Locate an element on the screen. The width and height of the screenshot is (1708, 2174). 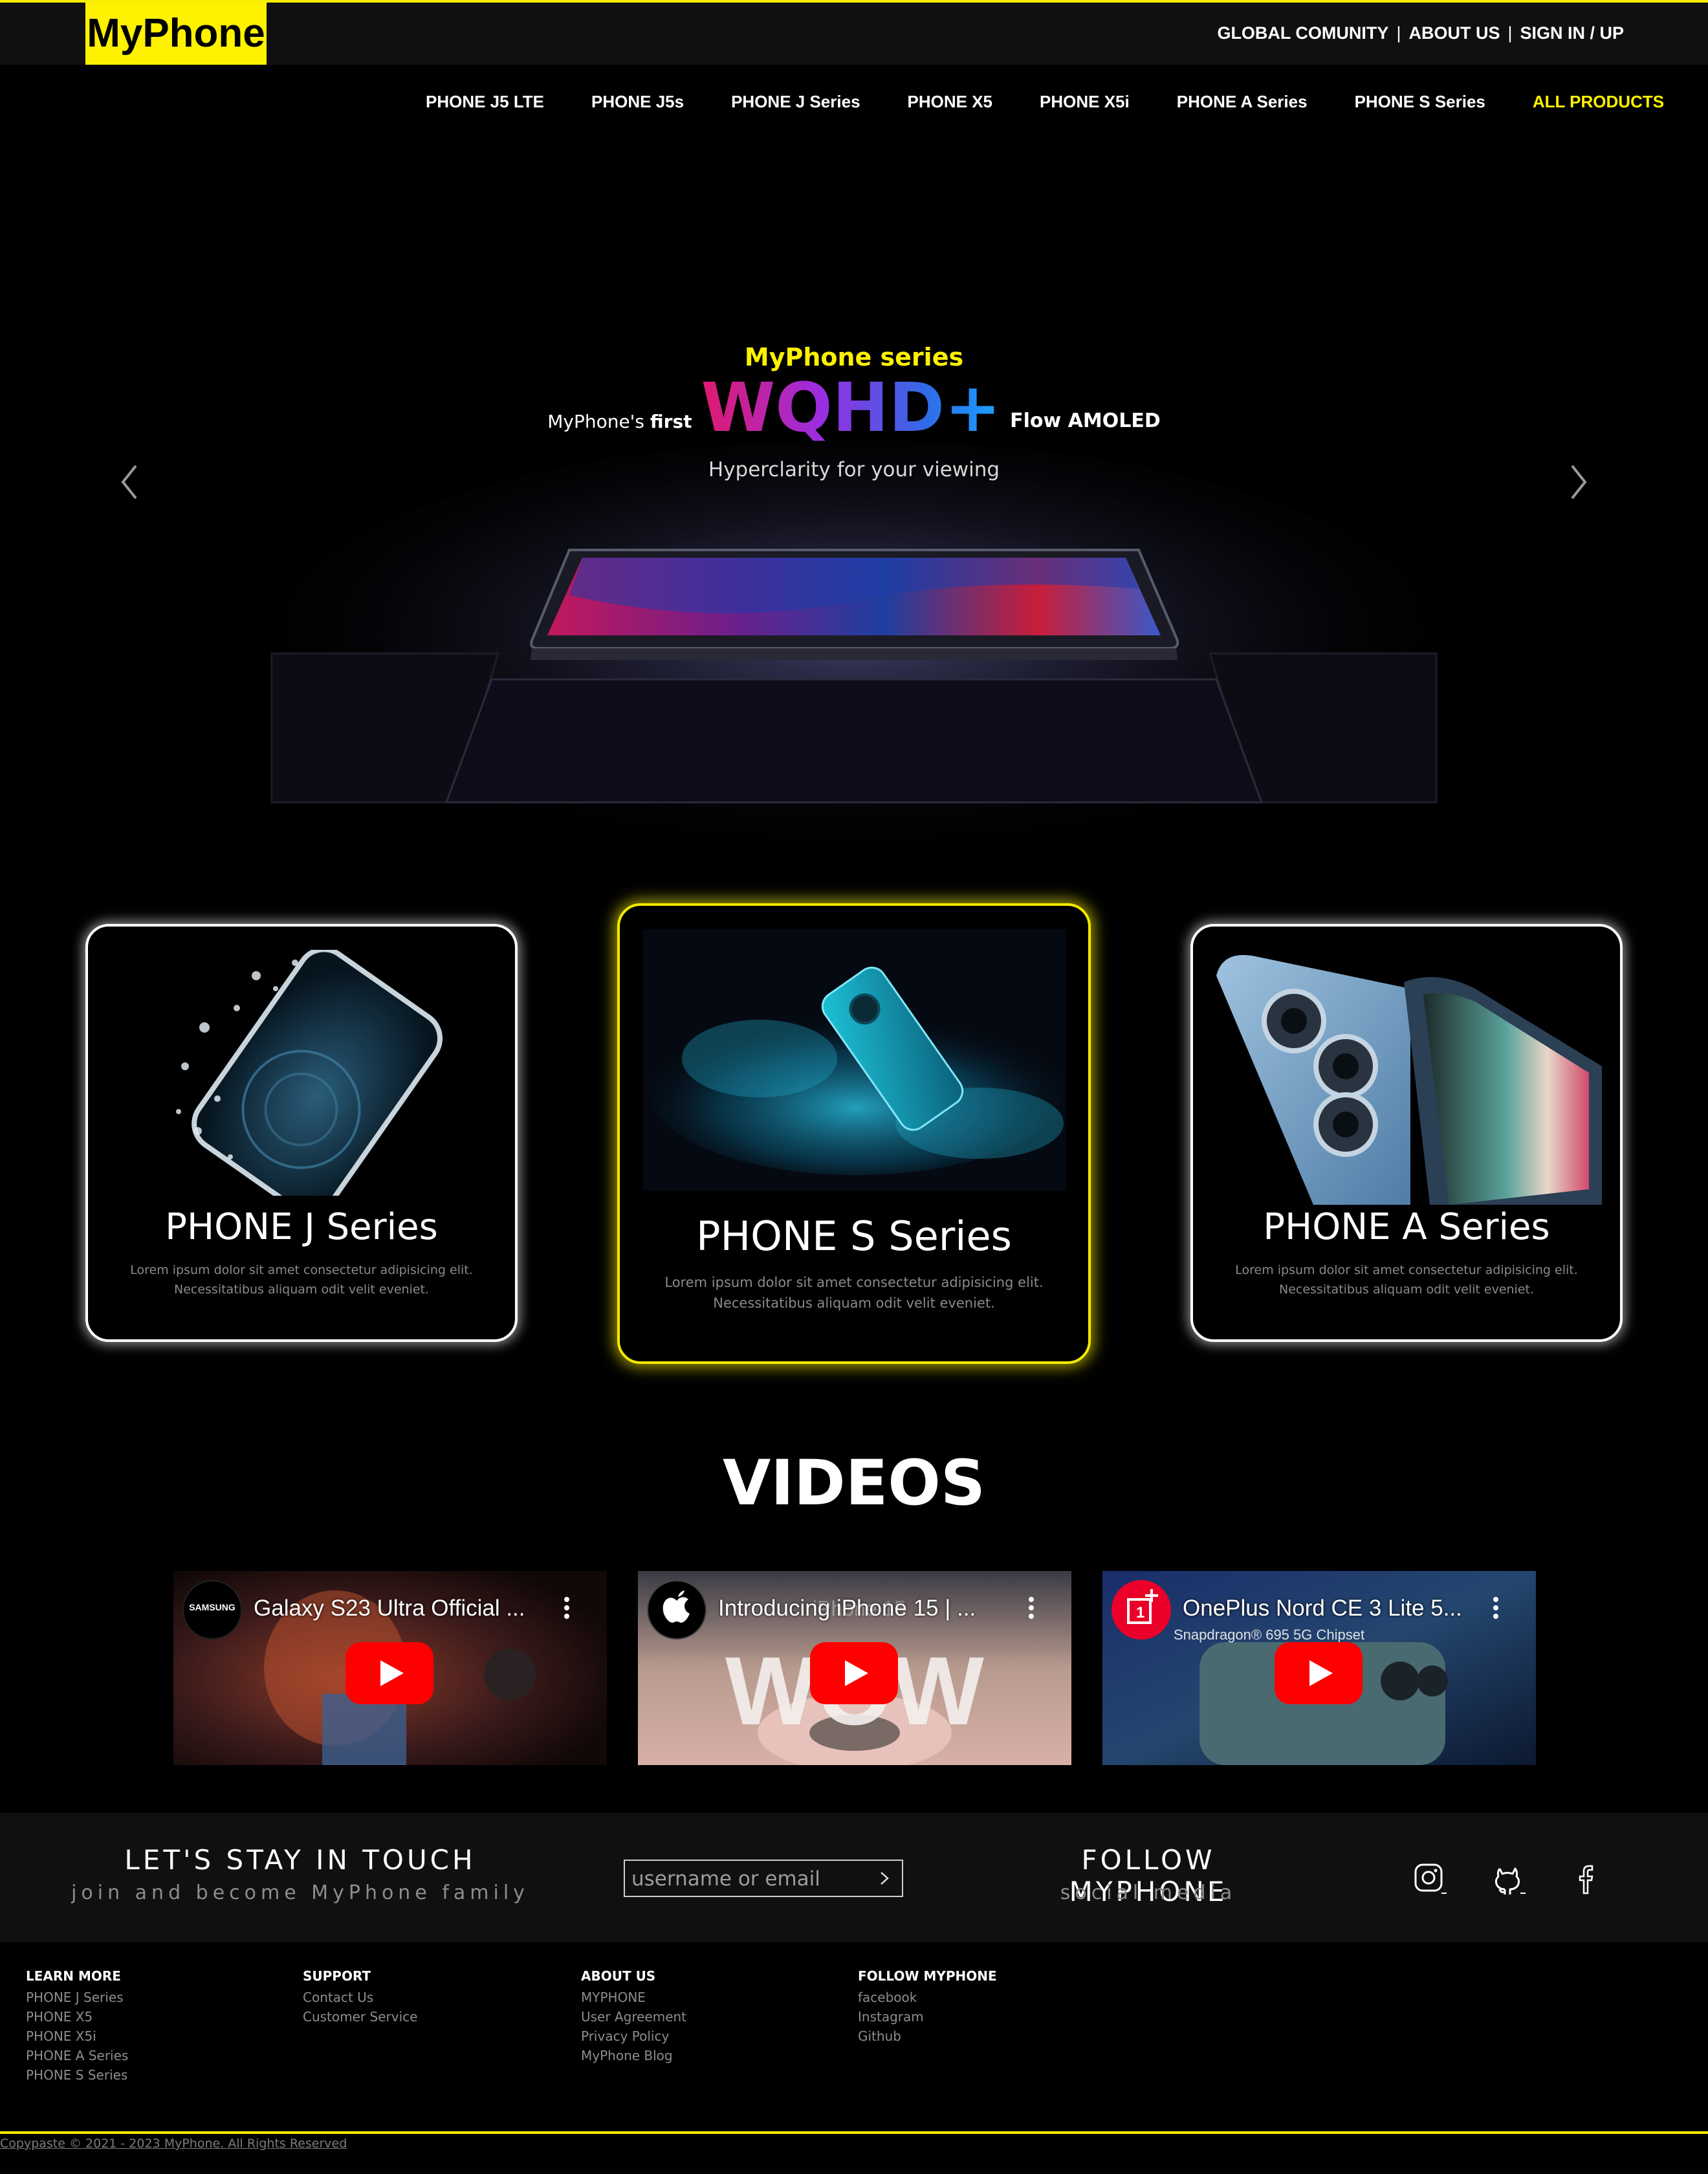
nav-phone-x5: PHONE X5 is located at coordinates (950, 102).